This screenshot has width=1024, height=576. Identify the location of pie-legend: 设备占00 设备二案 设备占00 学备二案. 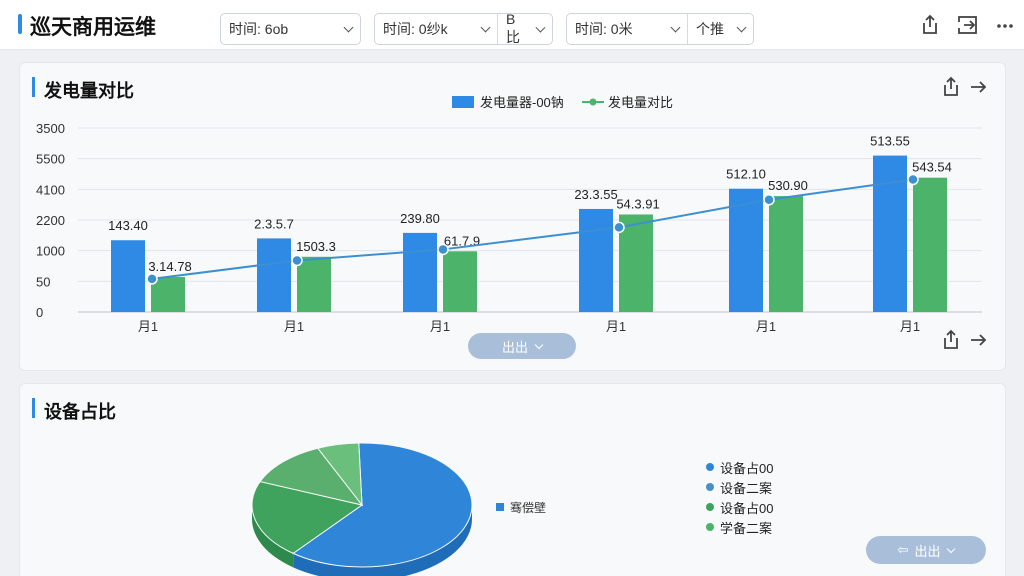
(739, 497).